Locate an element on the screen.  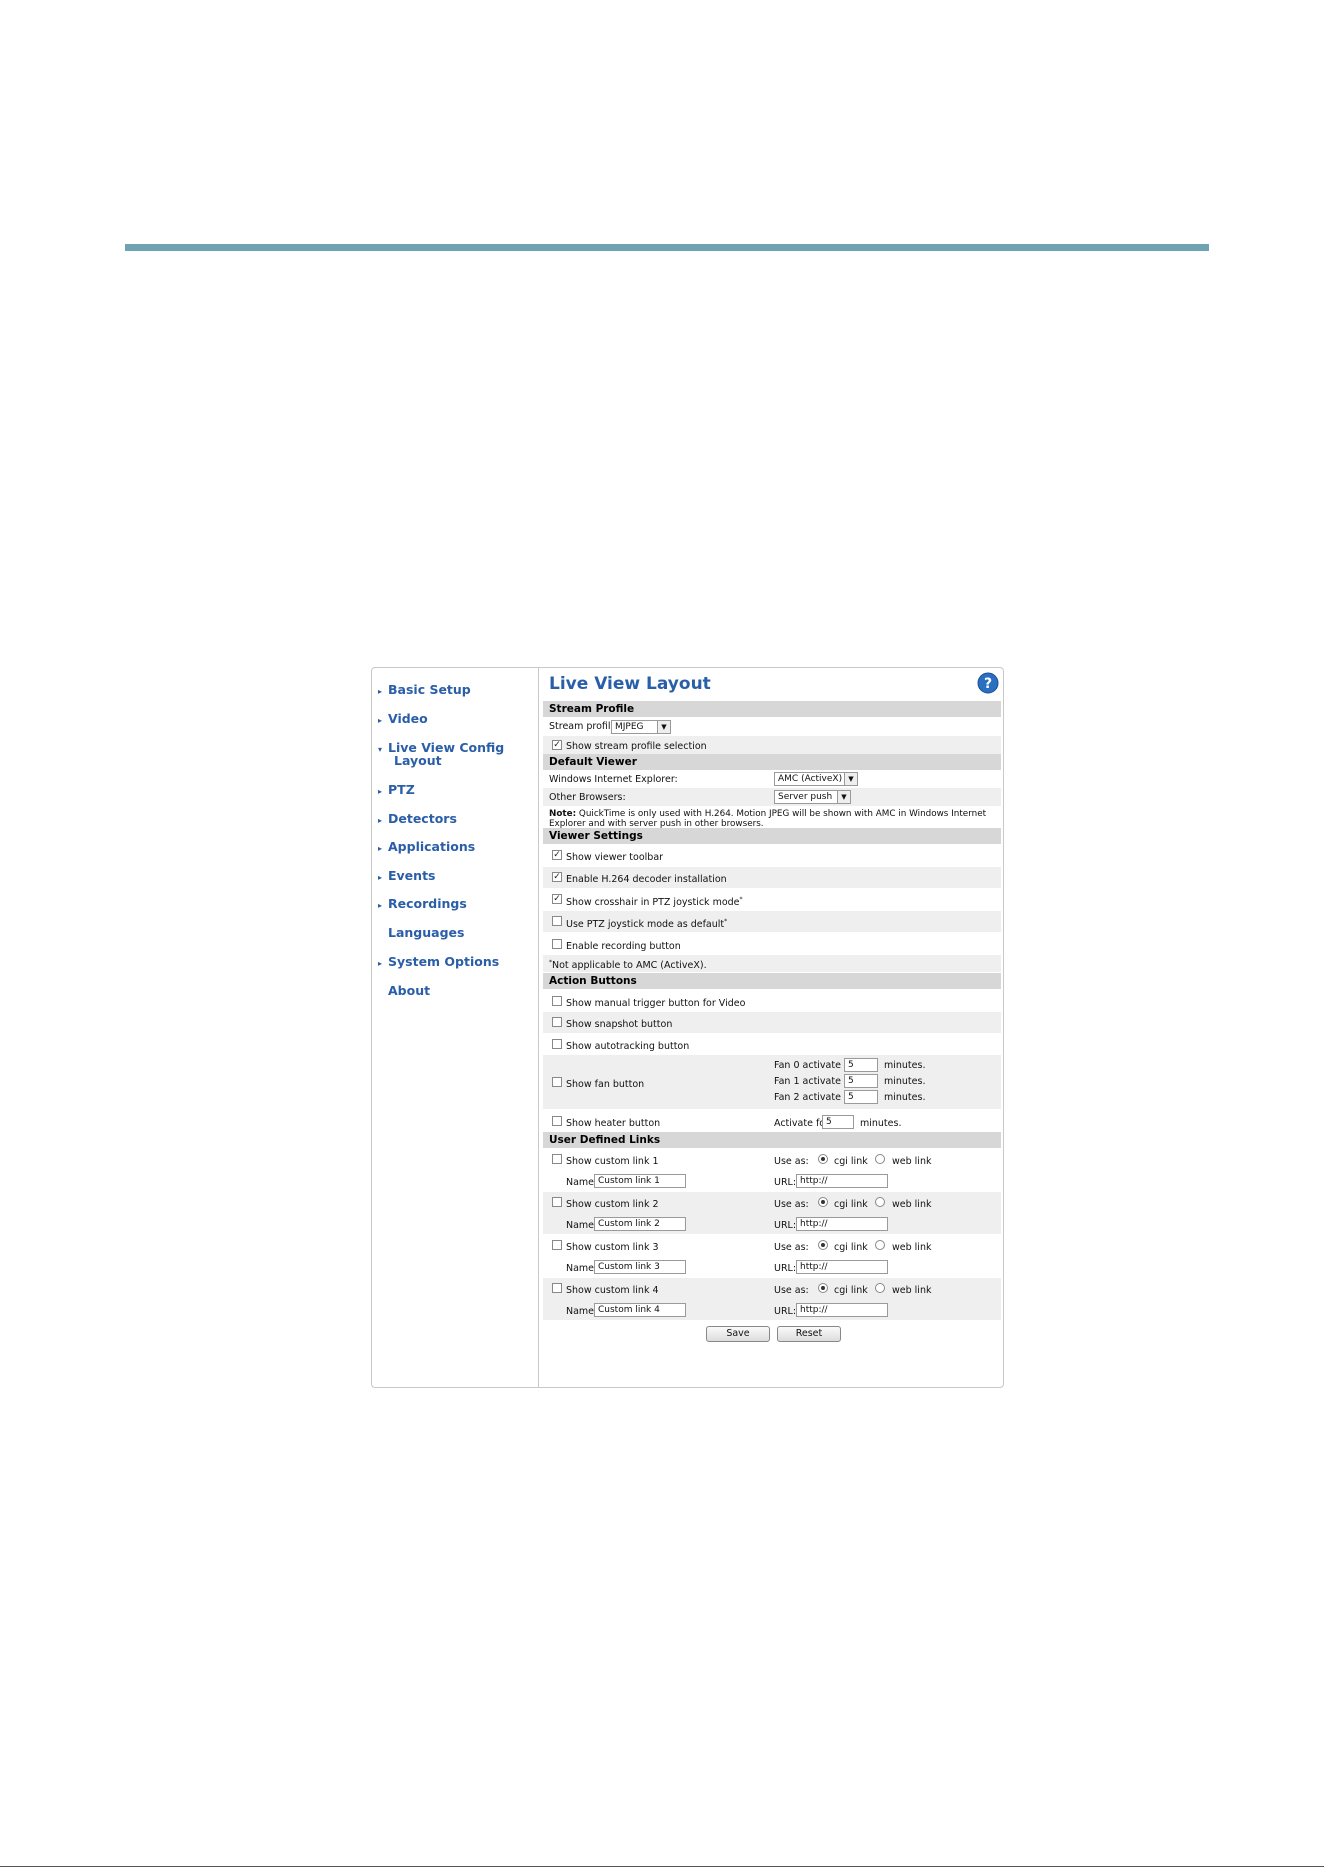
viewer-footnote-row: *Not applicable to AMC (ActiveX). is located at coordinates (772, 963).